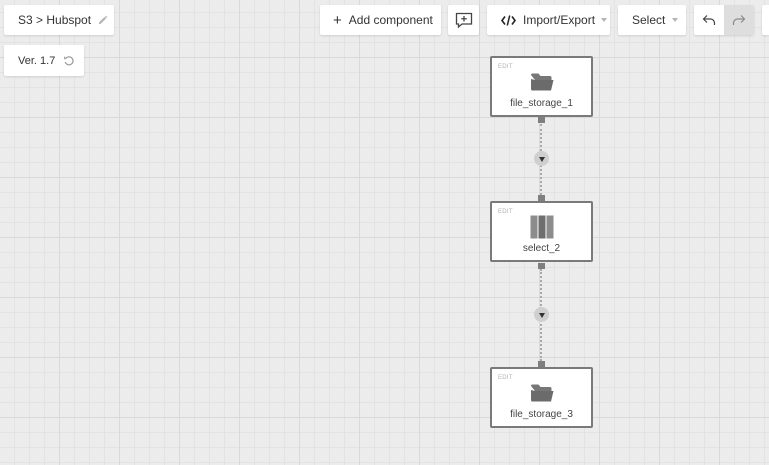 This screenshot has height=465, width=769. Describe the element at coordinates (541, 103) in the screenshot. I see `node-label: file_storage_1` at that location.